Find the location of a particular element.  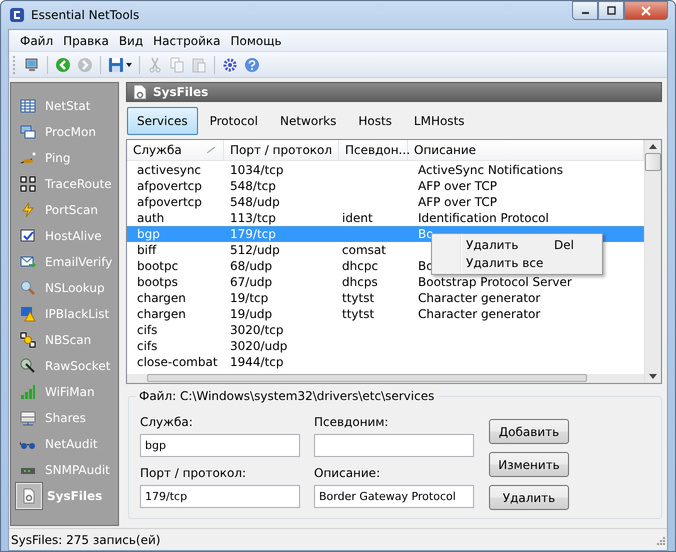

settings-icon is located at coordinates (230, 64).